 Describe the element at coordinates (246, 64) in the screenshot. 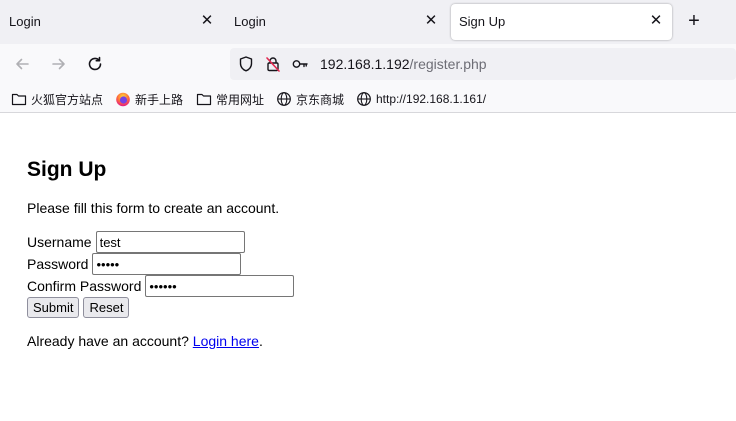

I see `shield-icon` at that location.